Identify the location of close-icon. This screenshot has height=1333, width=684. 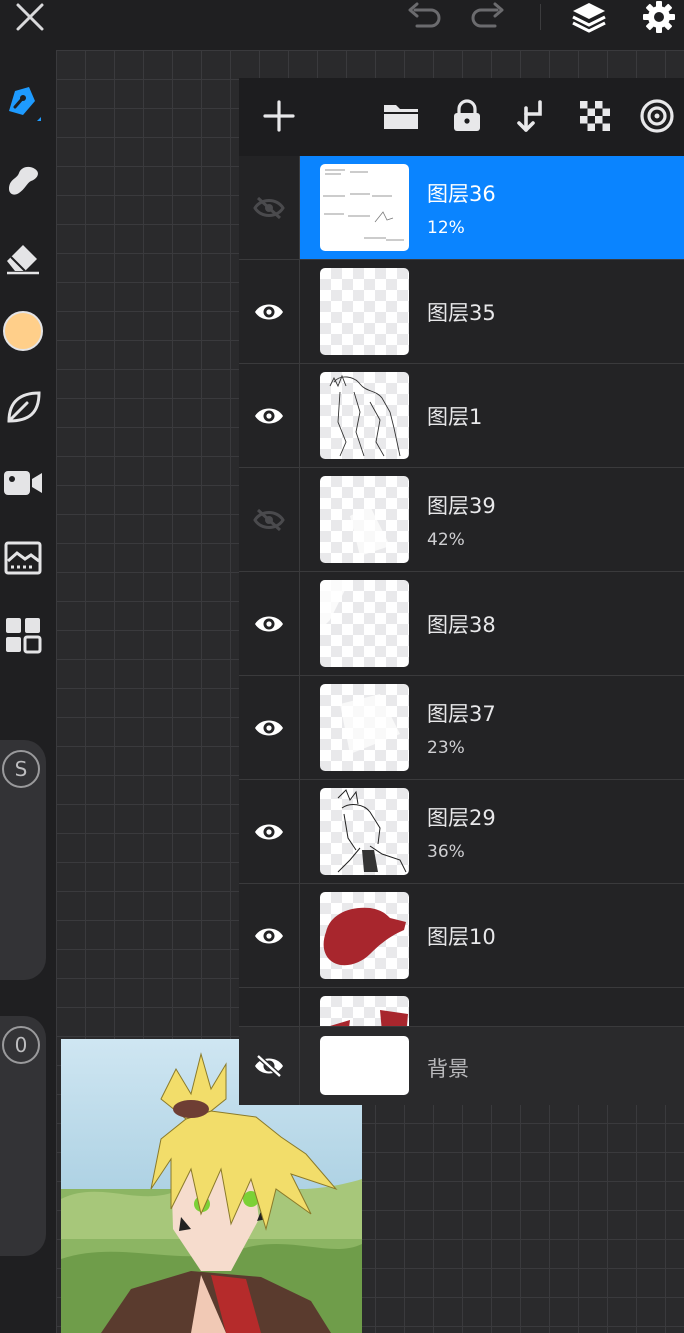
(30, 17).